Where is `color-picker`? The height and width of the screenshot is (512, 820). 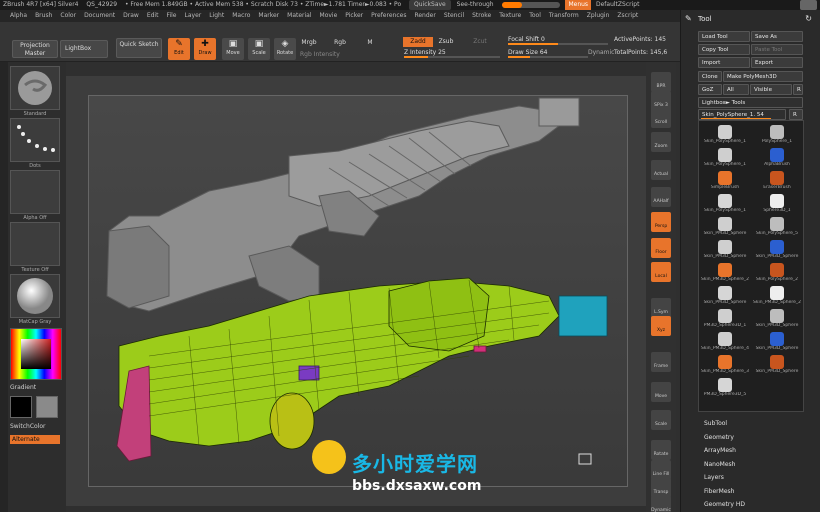
color-picker is located at coordinates (36, 354).